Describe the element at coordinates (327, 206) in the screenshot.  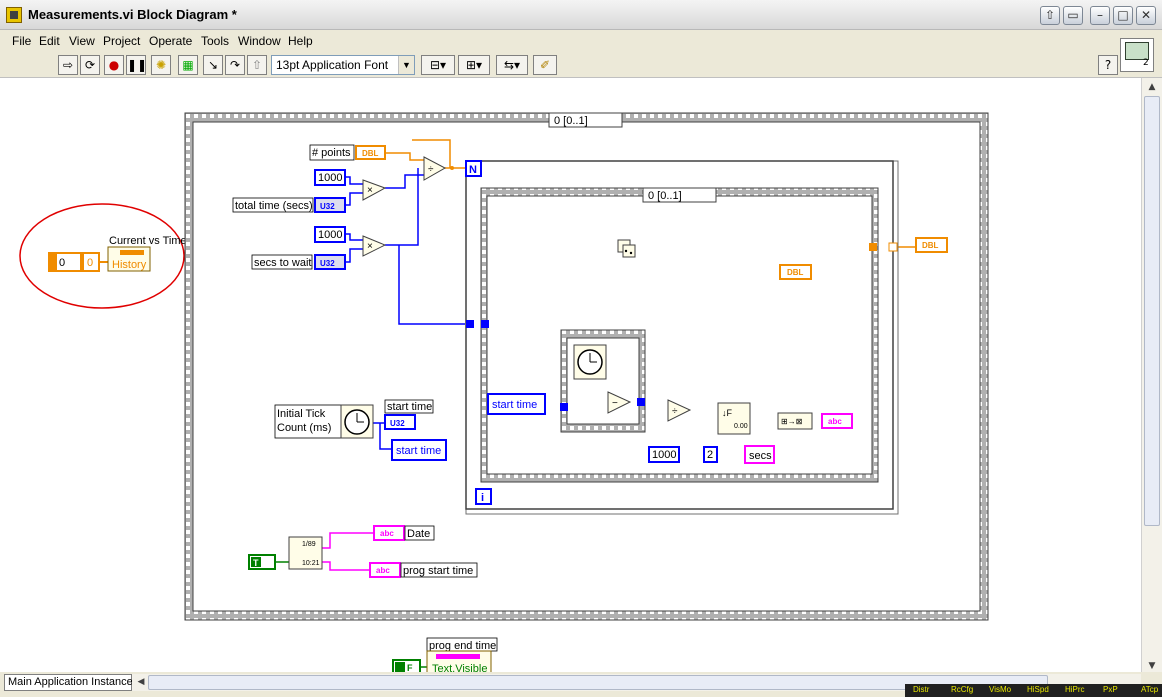
I see `total-time-type: U32` at that location.